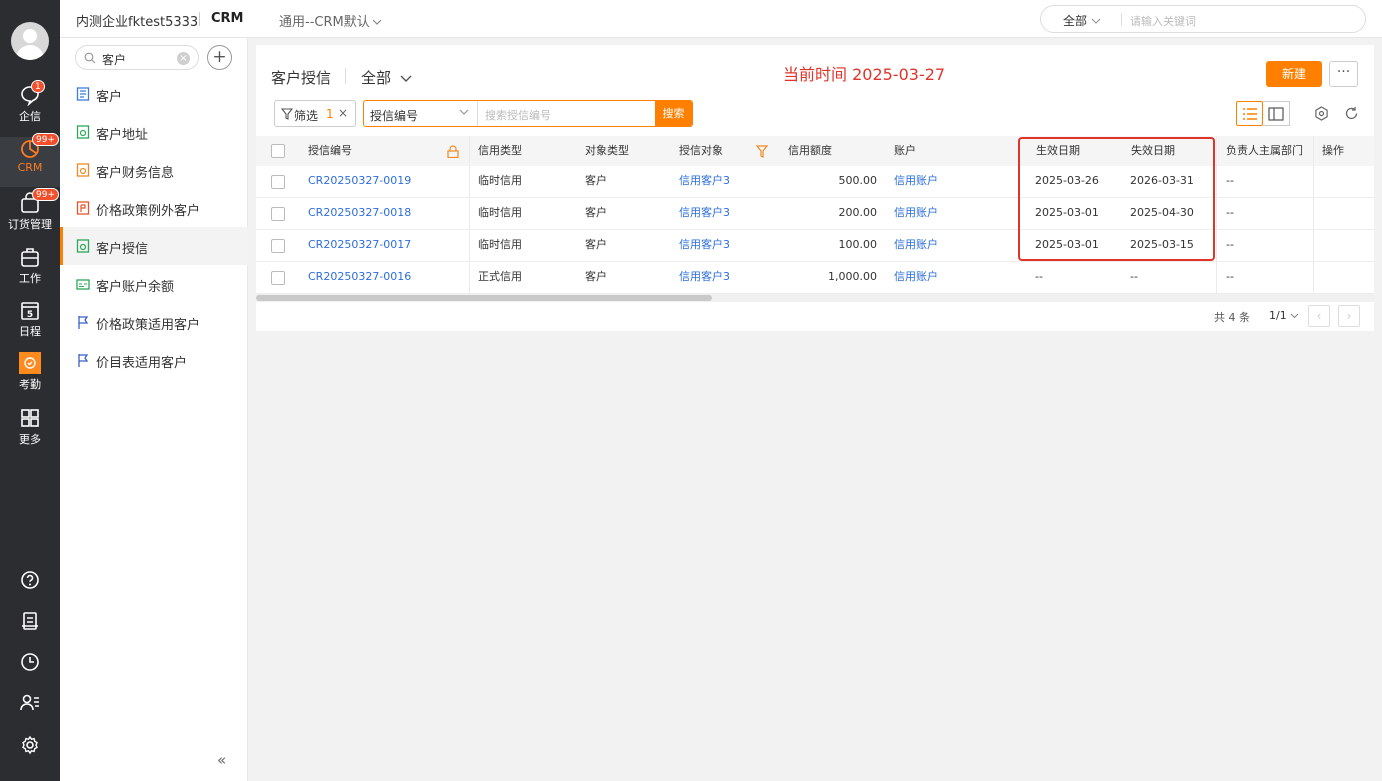 This screenshot has height=781, width=1382. What do you see at coordinates (905, 151) in the screenshot?
I see `column-header: 账户` at bounding box center [905, 151].